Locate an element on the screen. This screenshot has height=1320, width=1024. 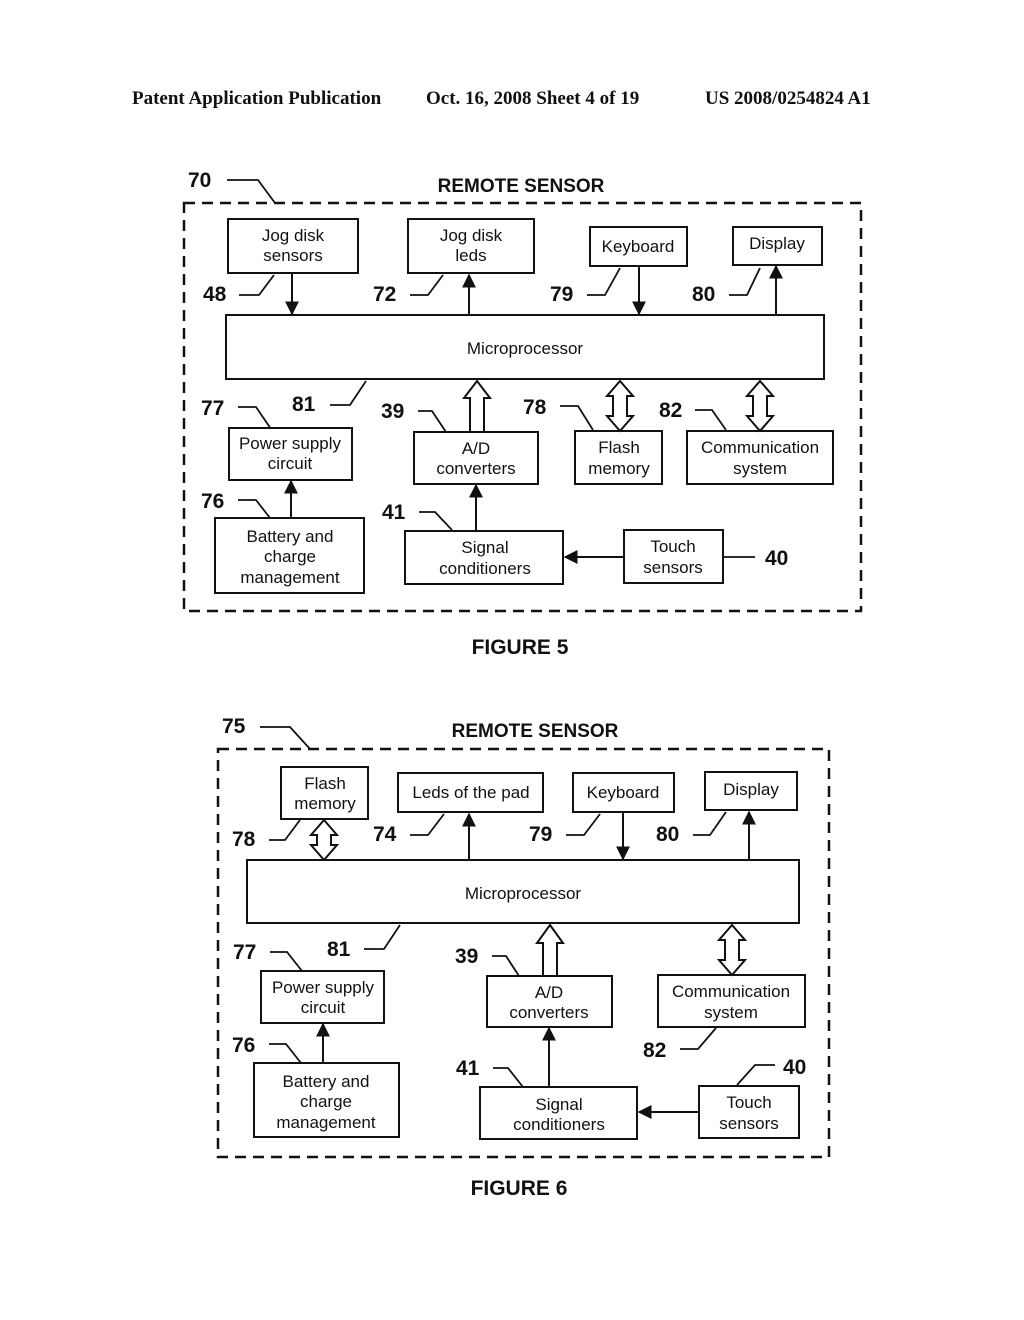
fig5-block-communication-system: Communication system is located at coordinates (760, 457).